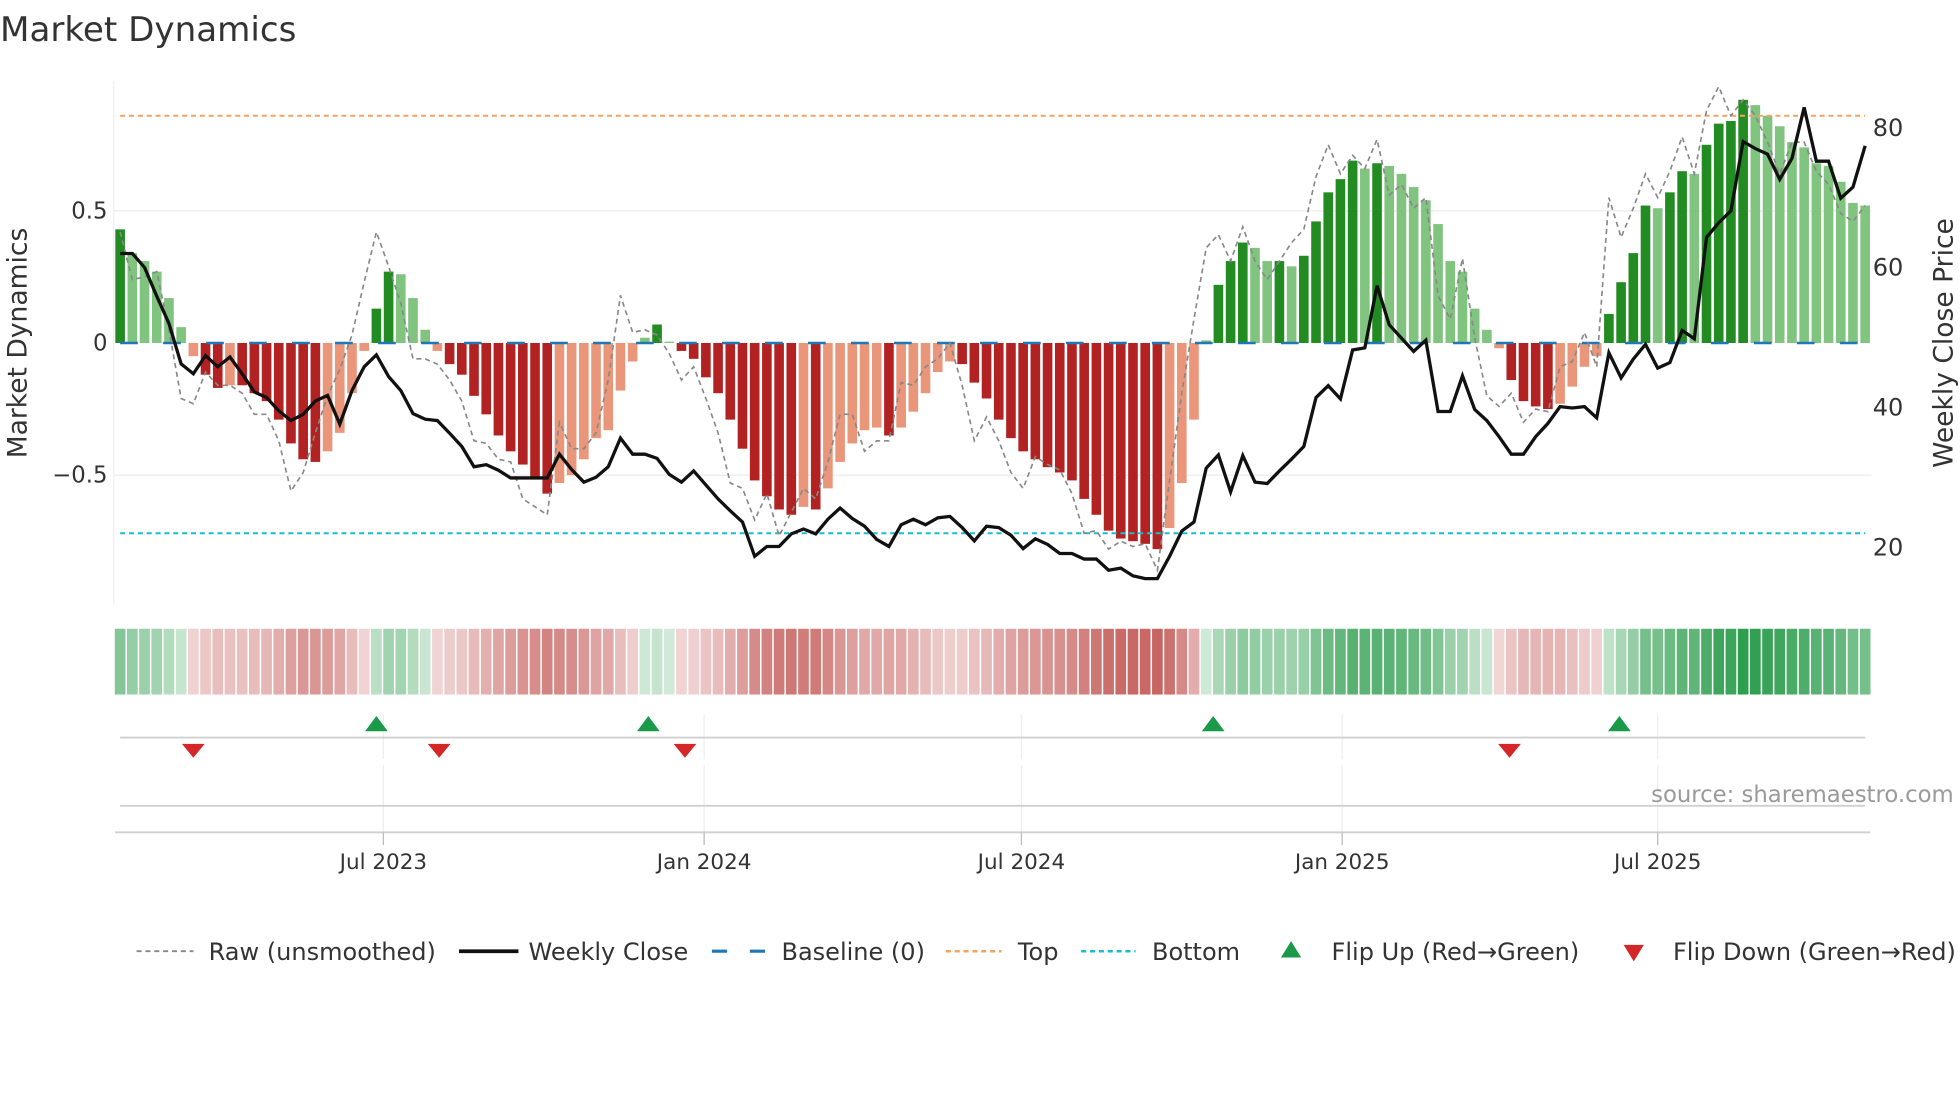  Describe the element at coordinates (1633, 953) in the screenshot. I see `legend-flip-down-icon` at that location.